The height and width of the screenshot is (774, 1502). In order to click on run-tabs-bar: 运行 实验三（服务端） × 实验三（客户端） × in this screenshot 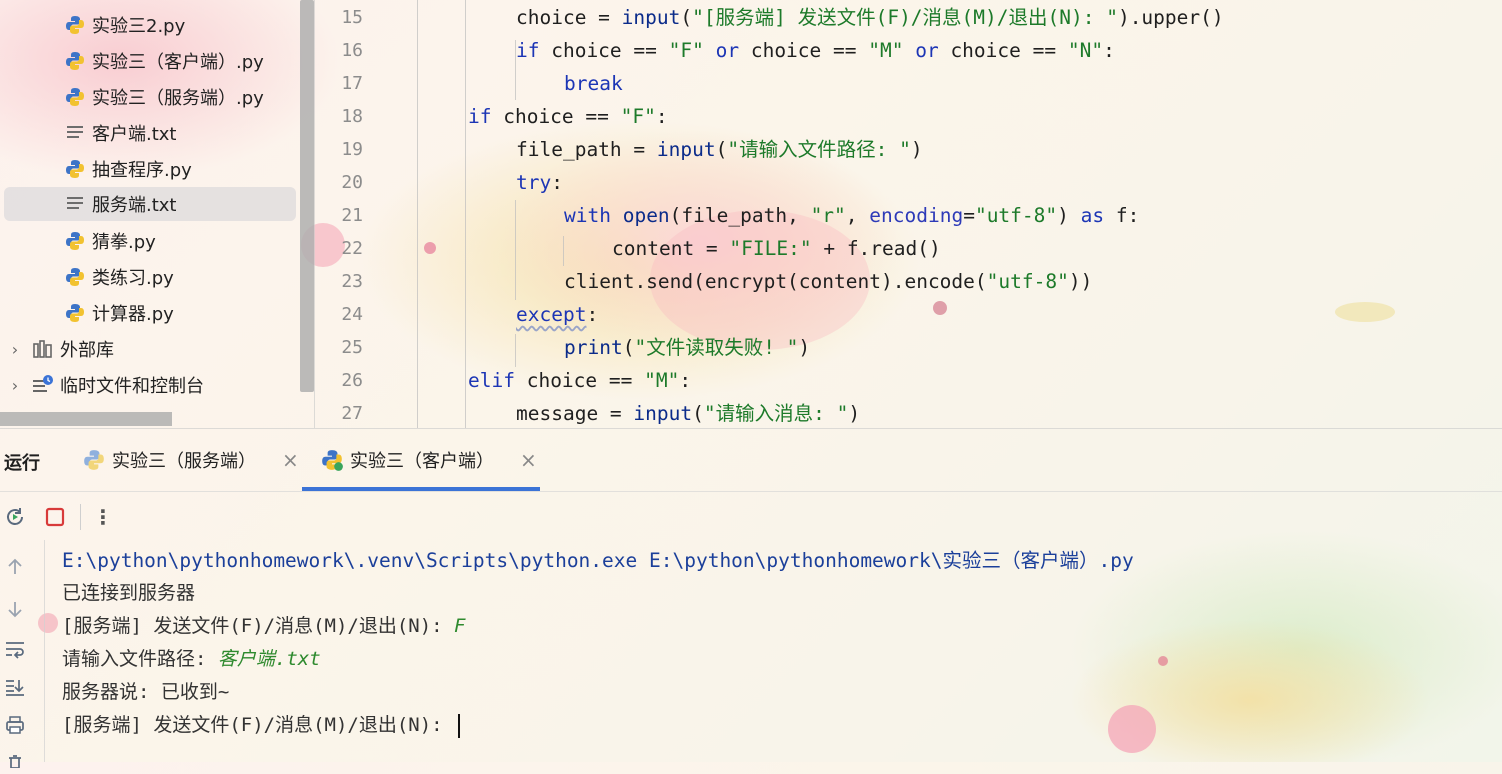, I will do `click(751, 460)`.